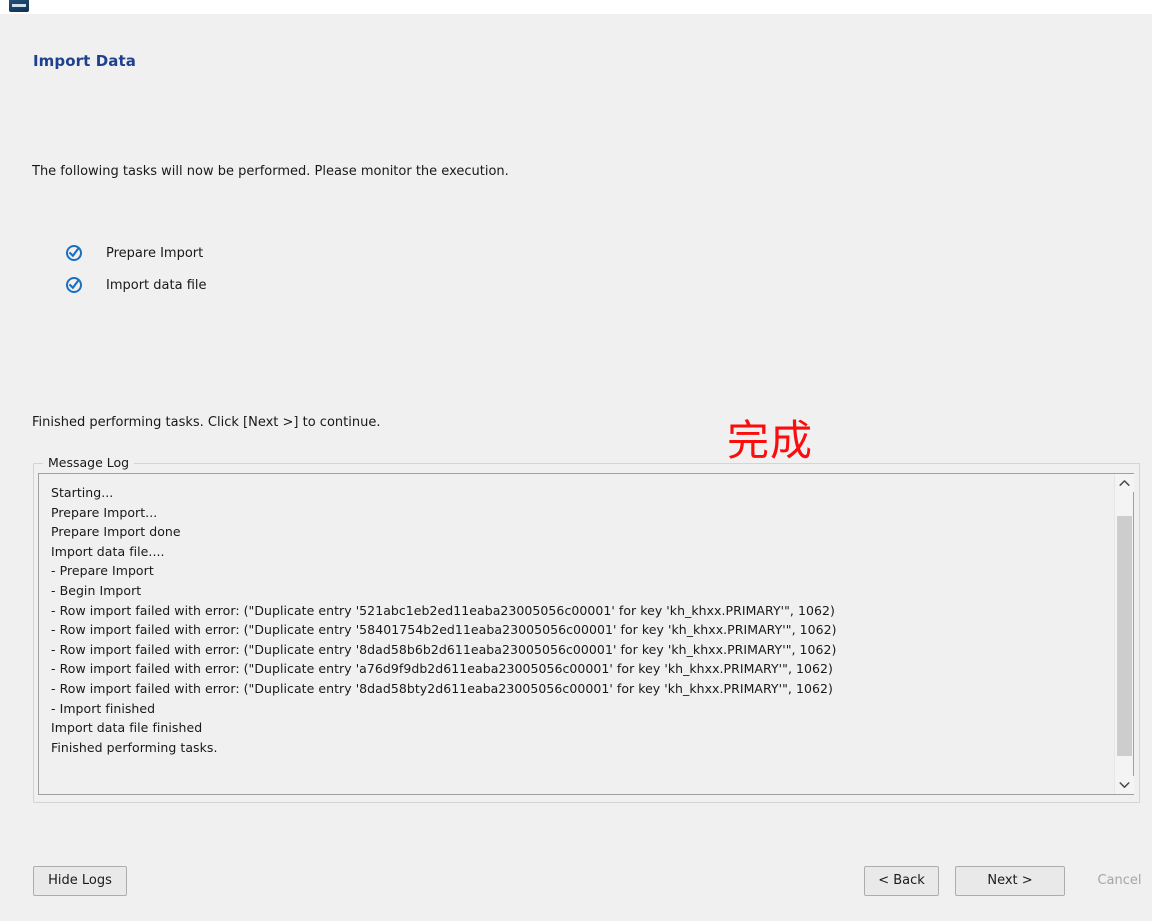 The height and width of the screenshot is (921, 1152). I want to click on back-button: < Back, so click(901, 881).